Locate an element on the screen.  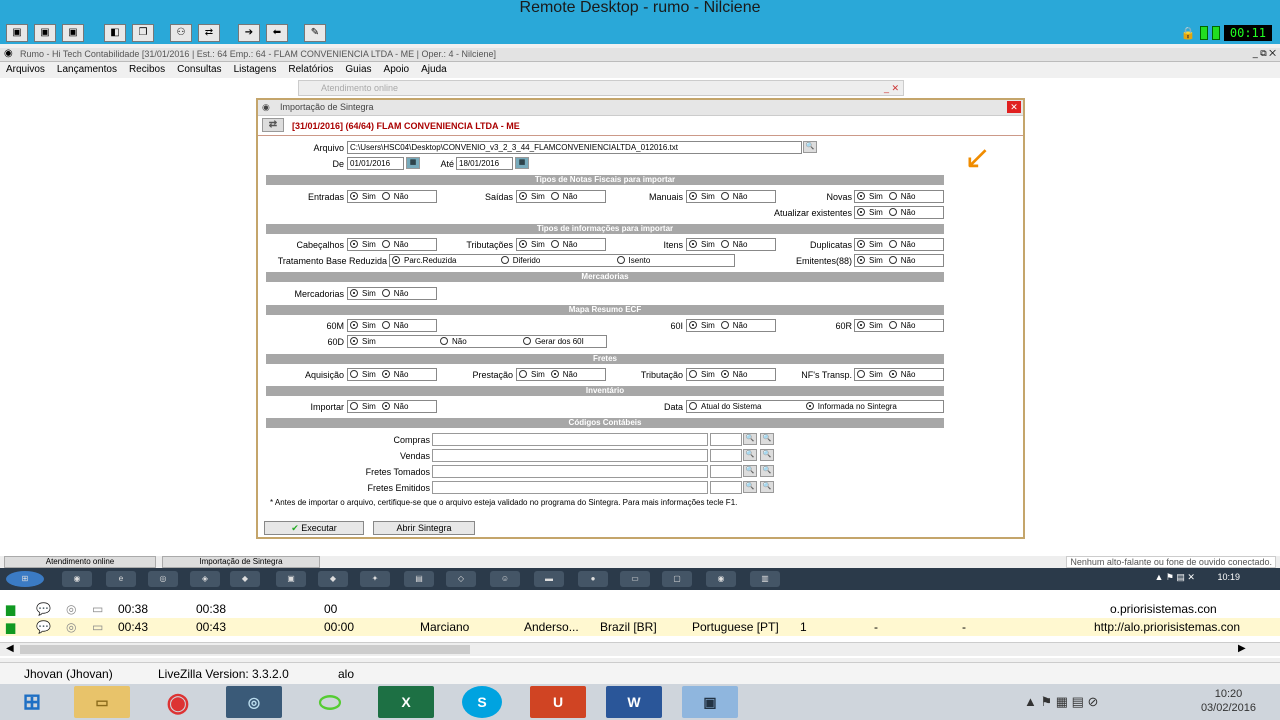
firefox-icon: ◉ is located at coordinates (77, 579).